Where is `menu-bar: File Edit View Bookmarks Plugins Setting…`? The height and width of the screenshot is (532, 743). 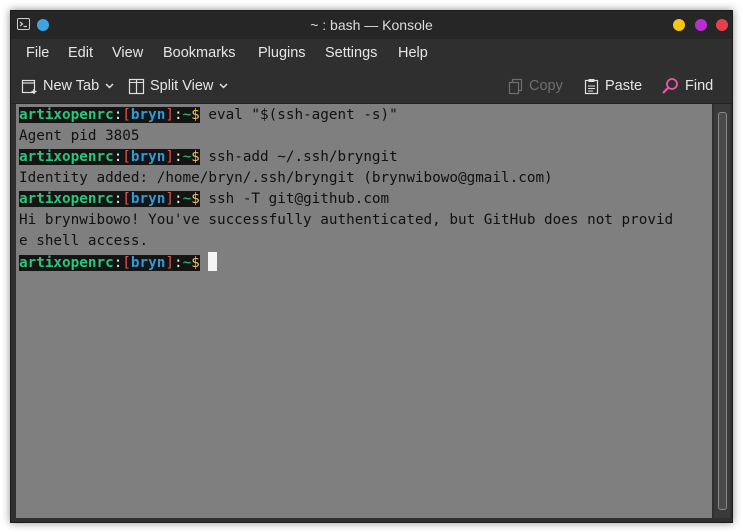
menu-bar: File Edit View Bookmarks Plugins Setting… is located at coordinates (371, 53).